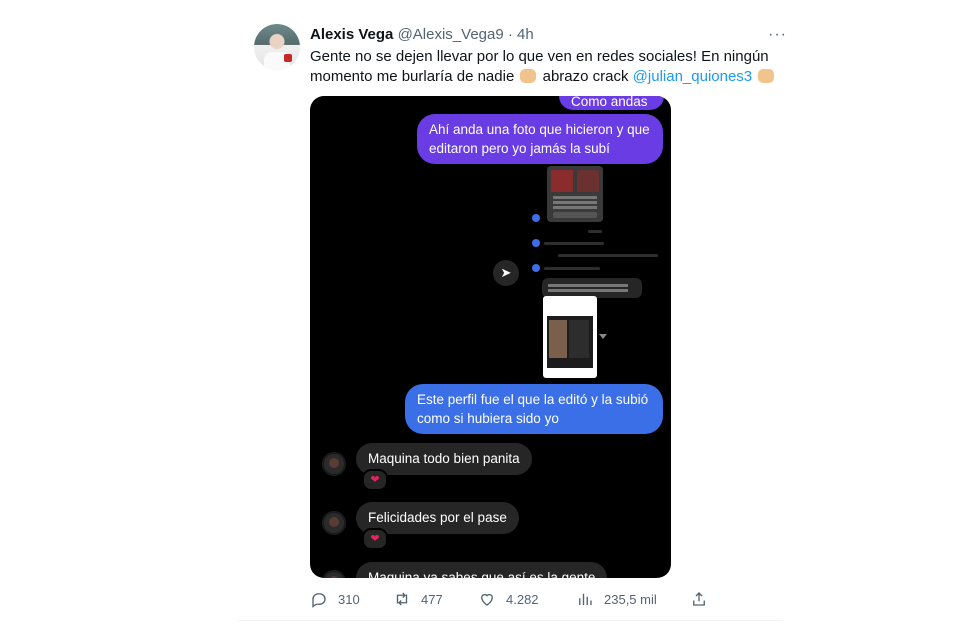 This screenshot has width=960, height=640. I want to click on heart-icon, so click(487, 599).